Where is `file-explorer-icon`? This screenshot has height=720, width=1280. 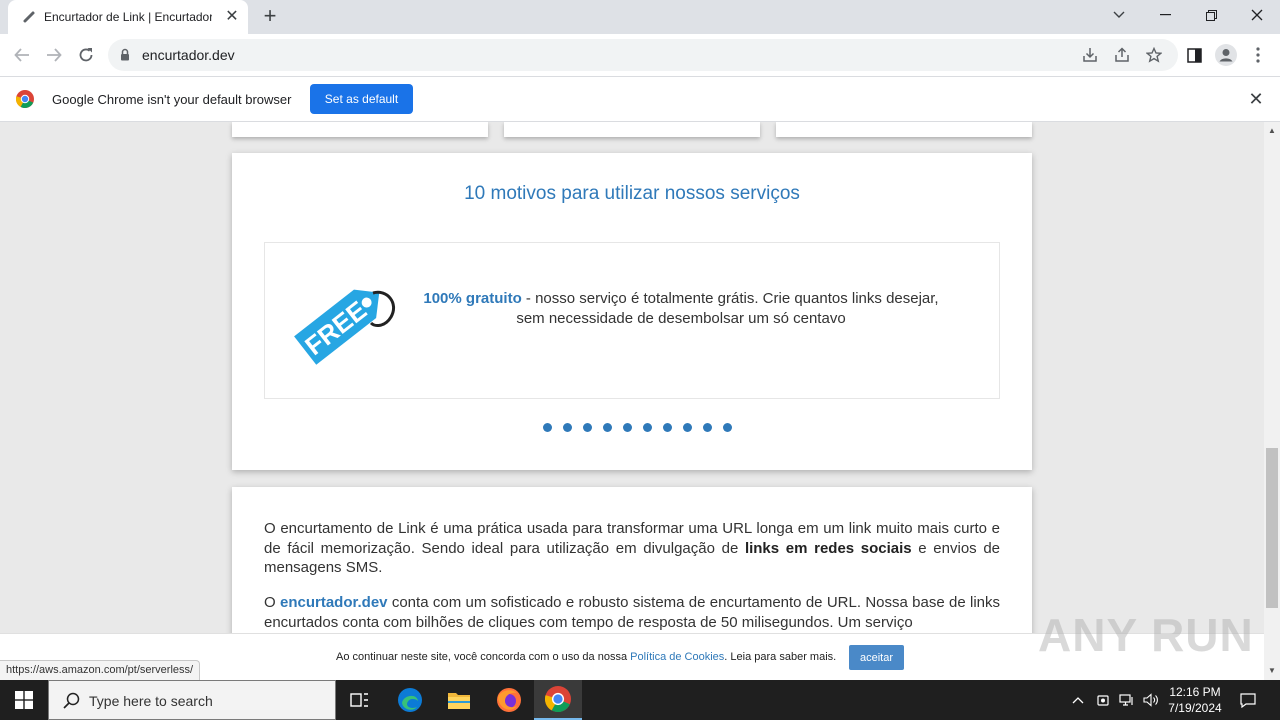
file-explorer-icon is located at coordinates (459, 700).